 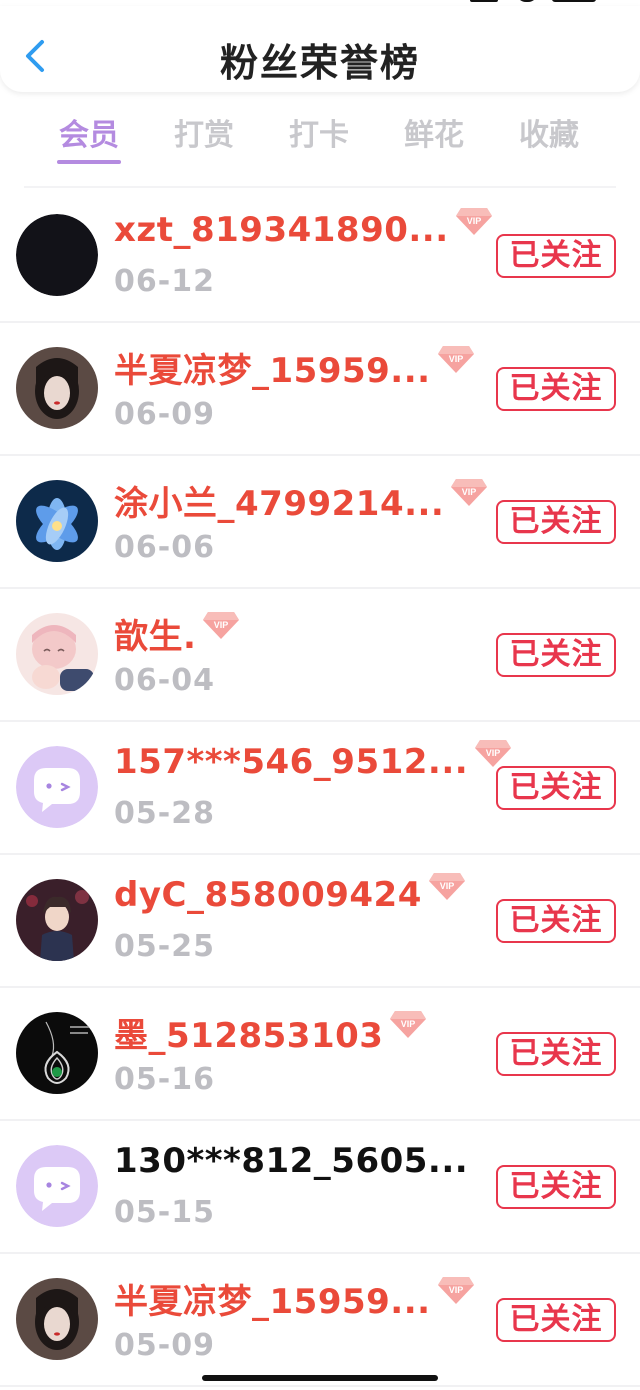 What do you see at coordinates (164, 281) in the screenshot?
I see `follow-date: 06-12` at bounding box center [164, 281].